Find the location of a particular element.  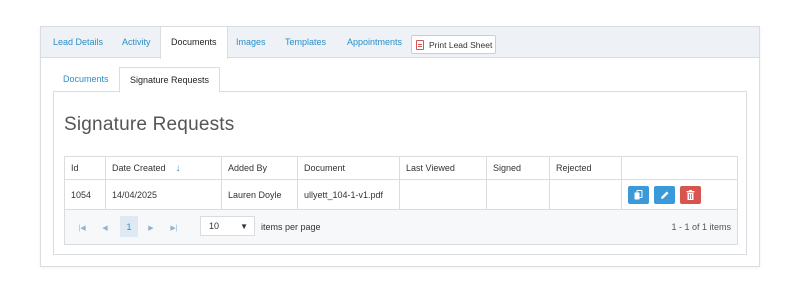

col-last-viewed: Last Viewed is located at coordinates (443, 168).